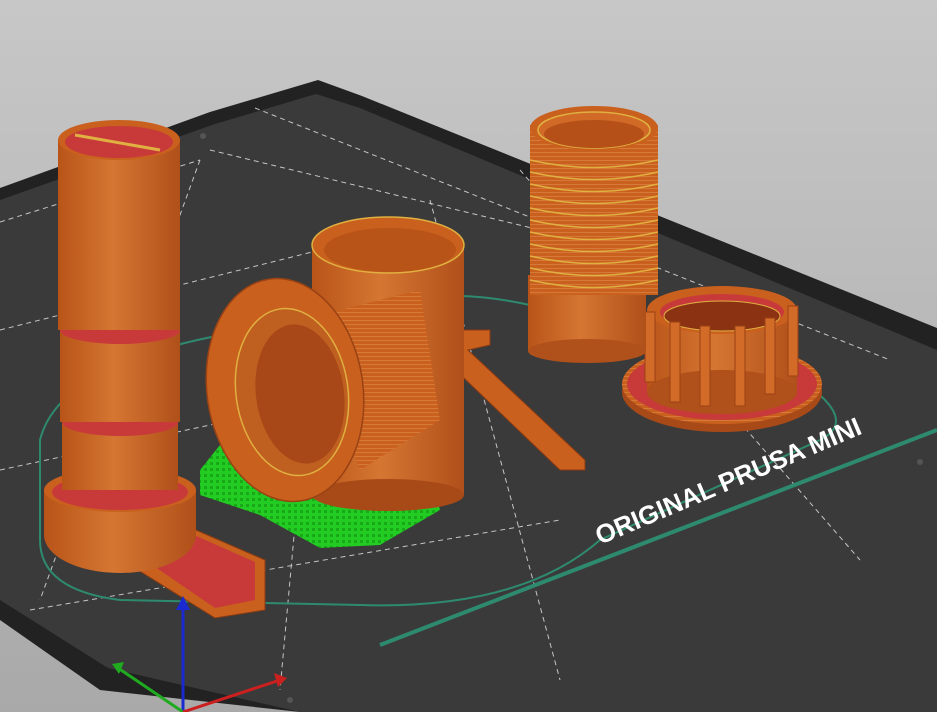 This screenshot has height=712, width=937. What do you see at coordinates (722, 359) in the screenshot?
I see `crenellated-ring` at bounding box center [722, 359].